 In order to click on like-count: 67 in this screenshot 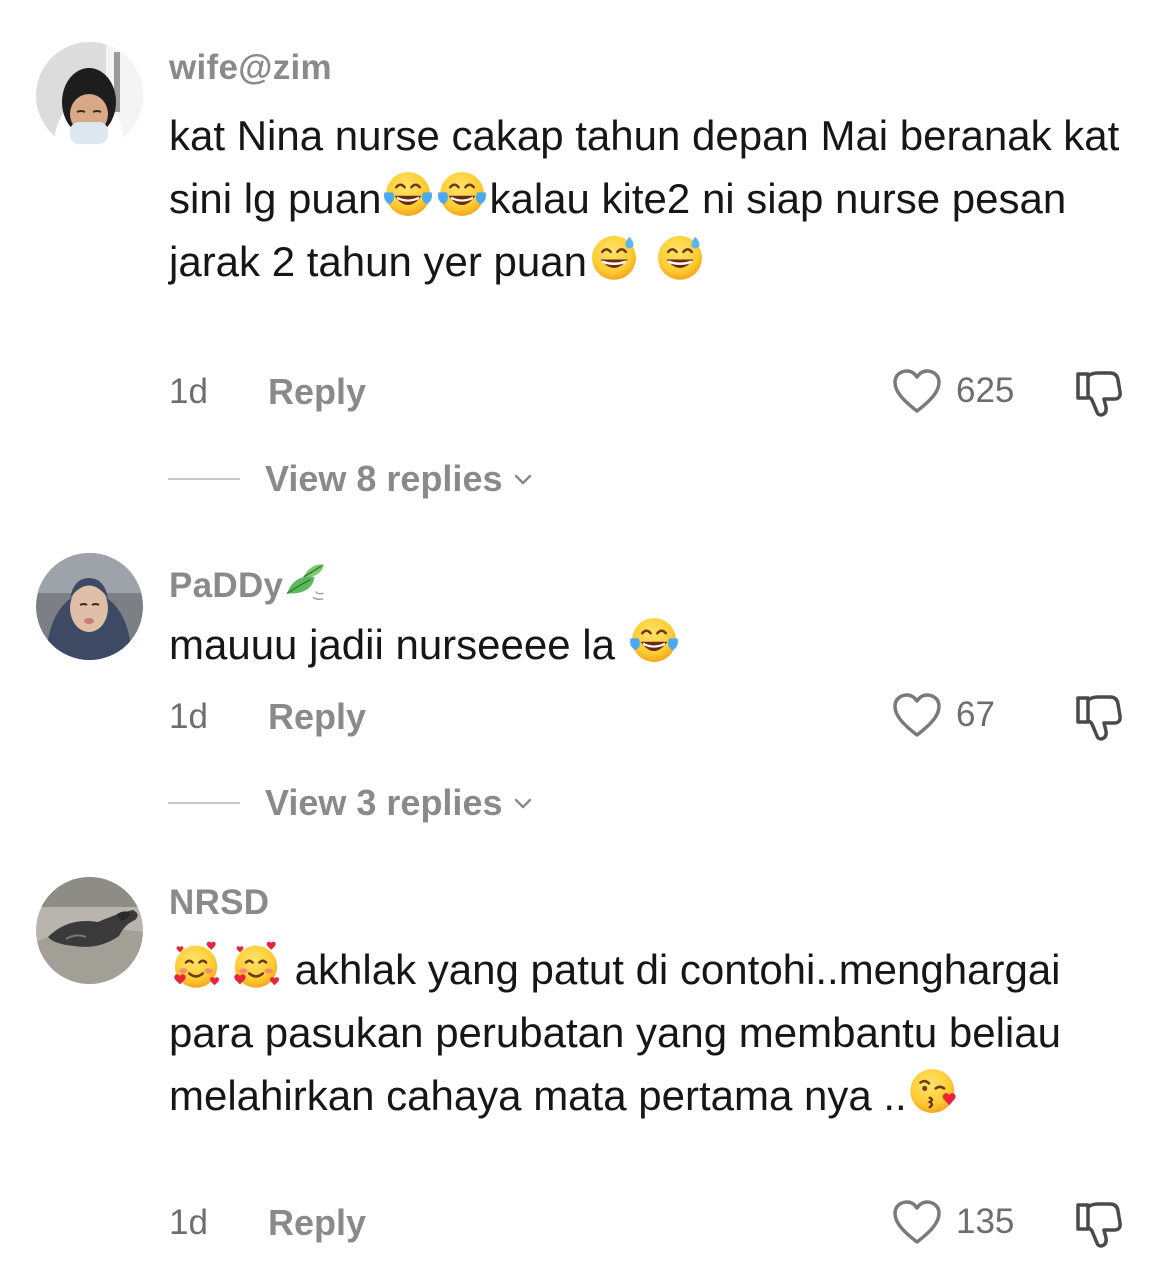, I will do `click(975, 714)`.